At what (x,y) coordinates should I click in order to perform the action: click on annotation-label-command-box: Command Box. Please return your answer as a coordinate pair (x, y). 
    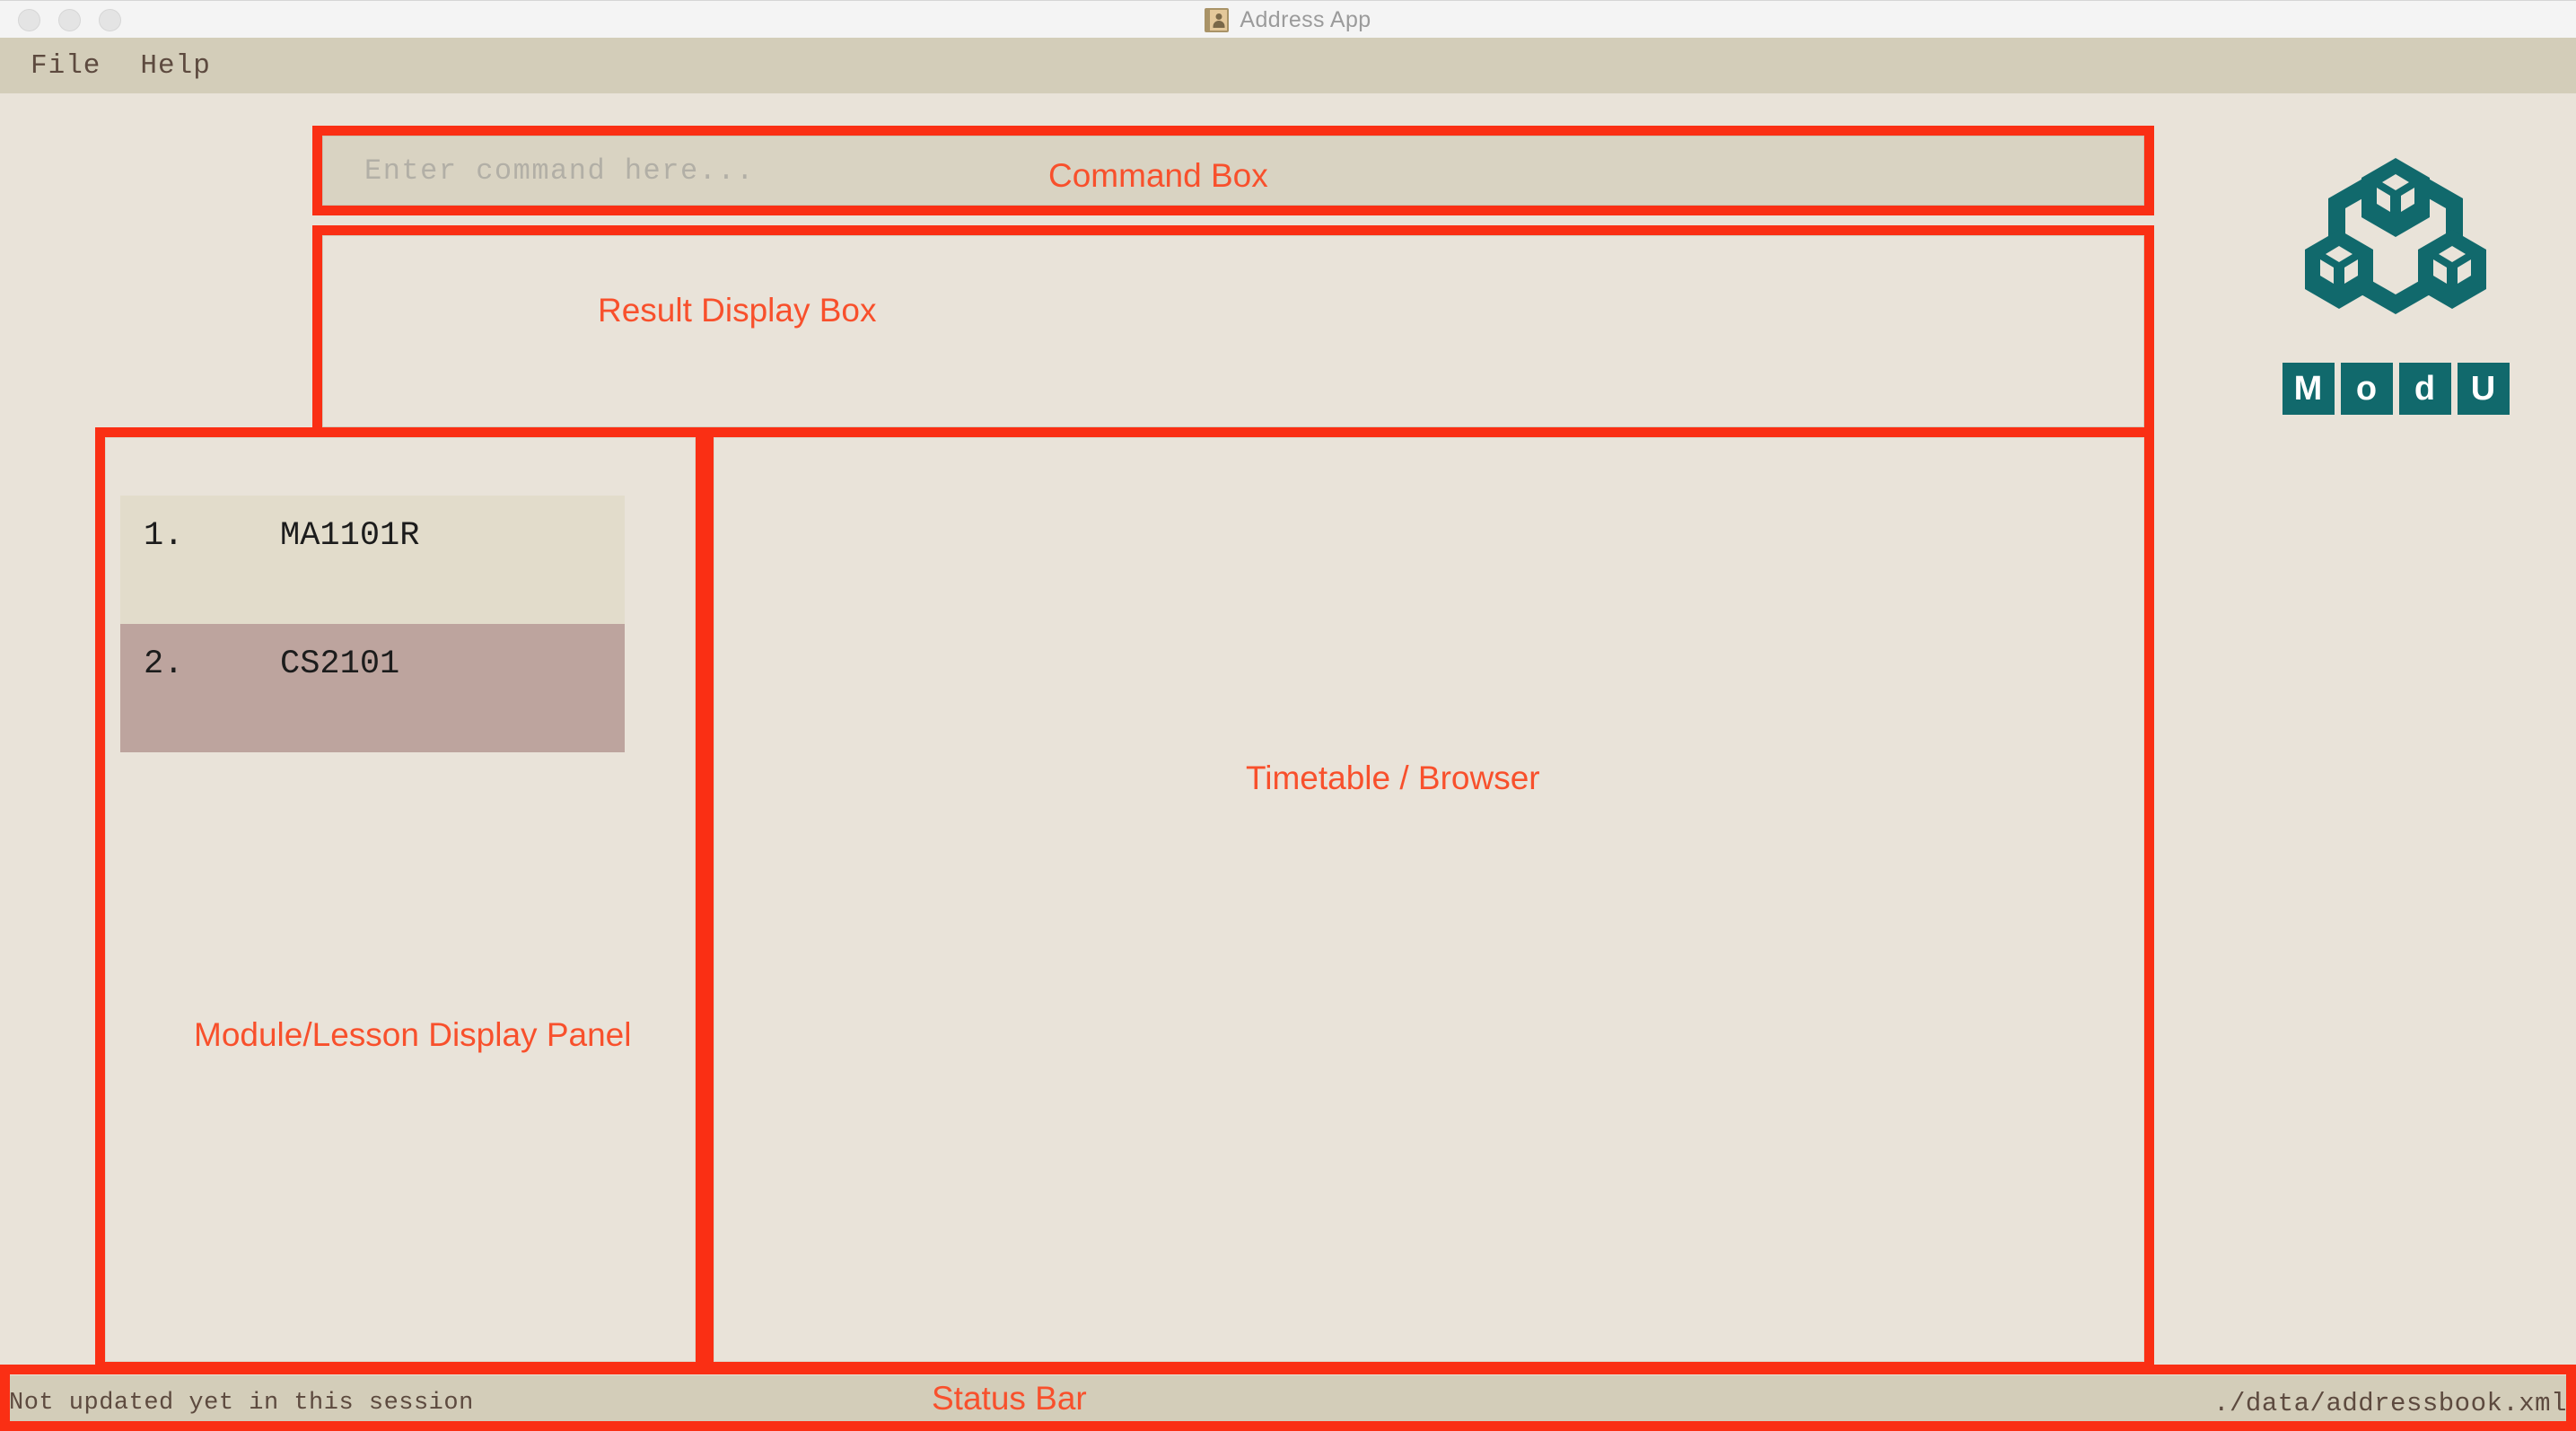
    Looking at the image, I should click on (1158, 175).